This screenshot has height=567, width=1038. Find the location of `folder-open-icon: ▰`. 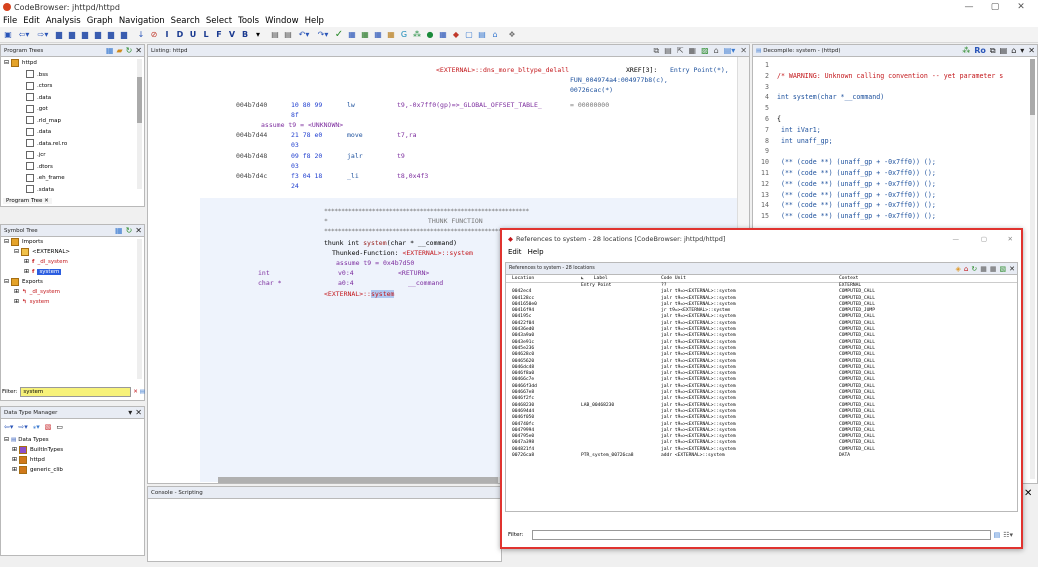

folder-open-icon: ▰ is located at coordinates (119, 51).